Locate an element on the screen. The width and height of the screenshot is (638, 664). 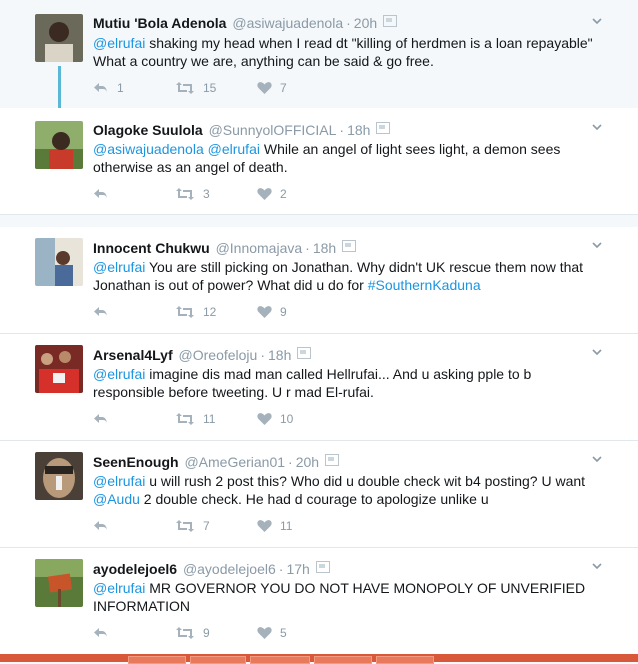
like-button: 5 is located at coordinates (272, 633).